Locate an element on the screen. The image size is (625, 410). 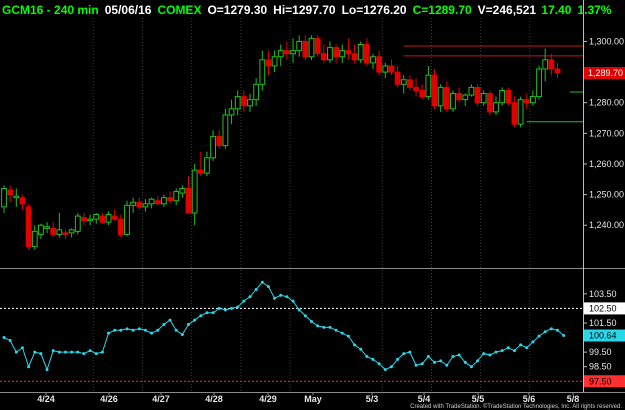
x-tick-label: 5/6 is located at coordinates (529, 399).